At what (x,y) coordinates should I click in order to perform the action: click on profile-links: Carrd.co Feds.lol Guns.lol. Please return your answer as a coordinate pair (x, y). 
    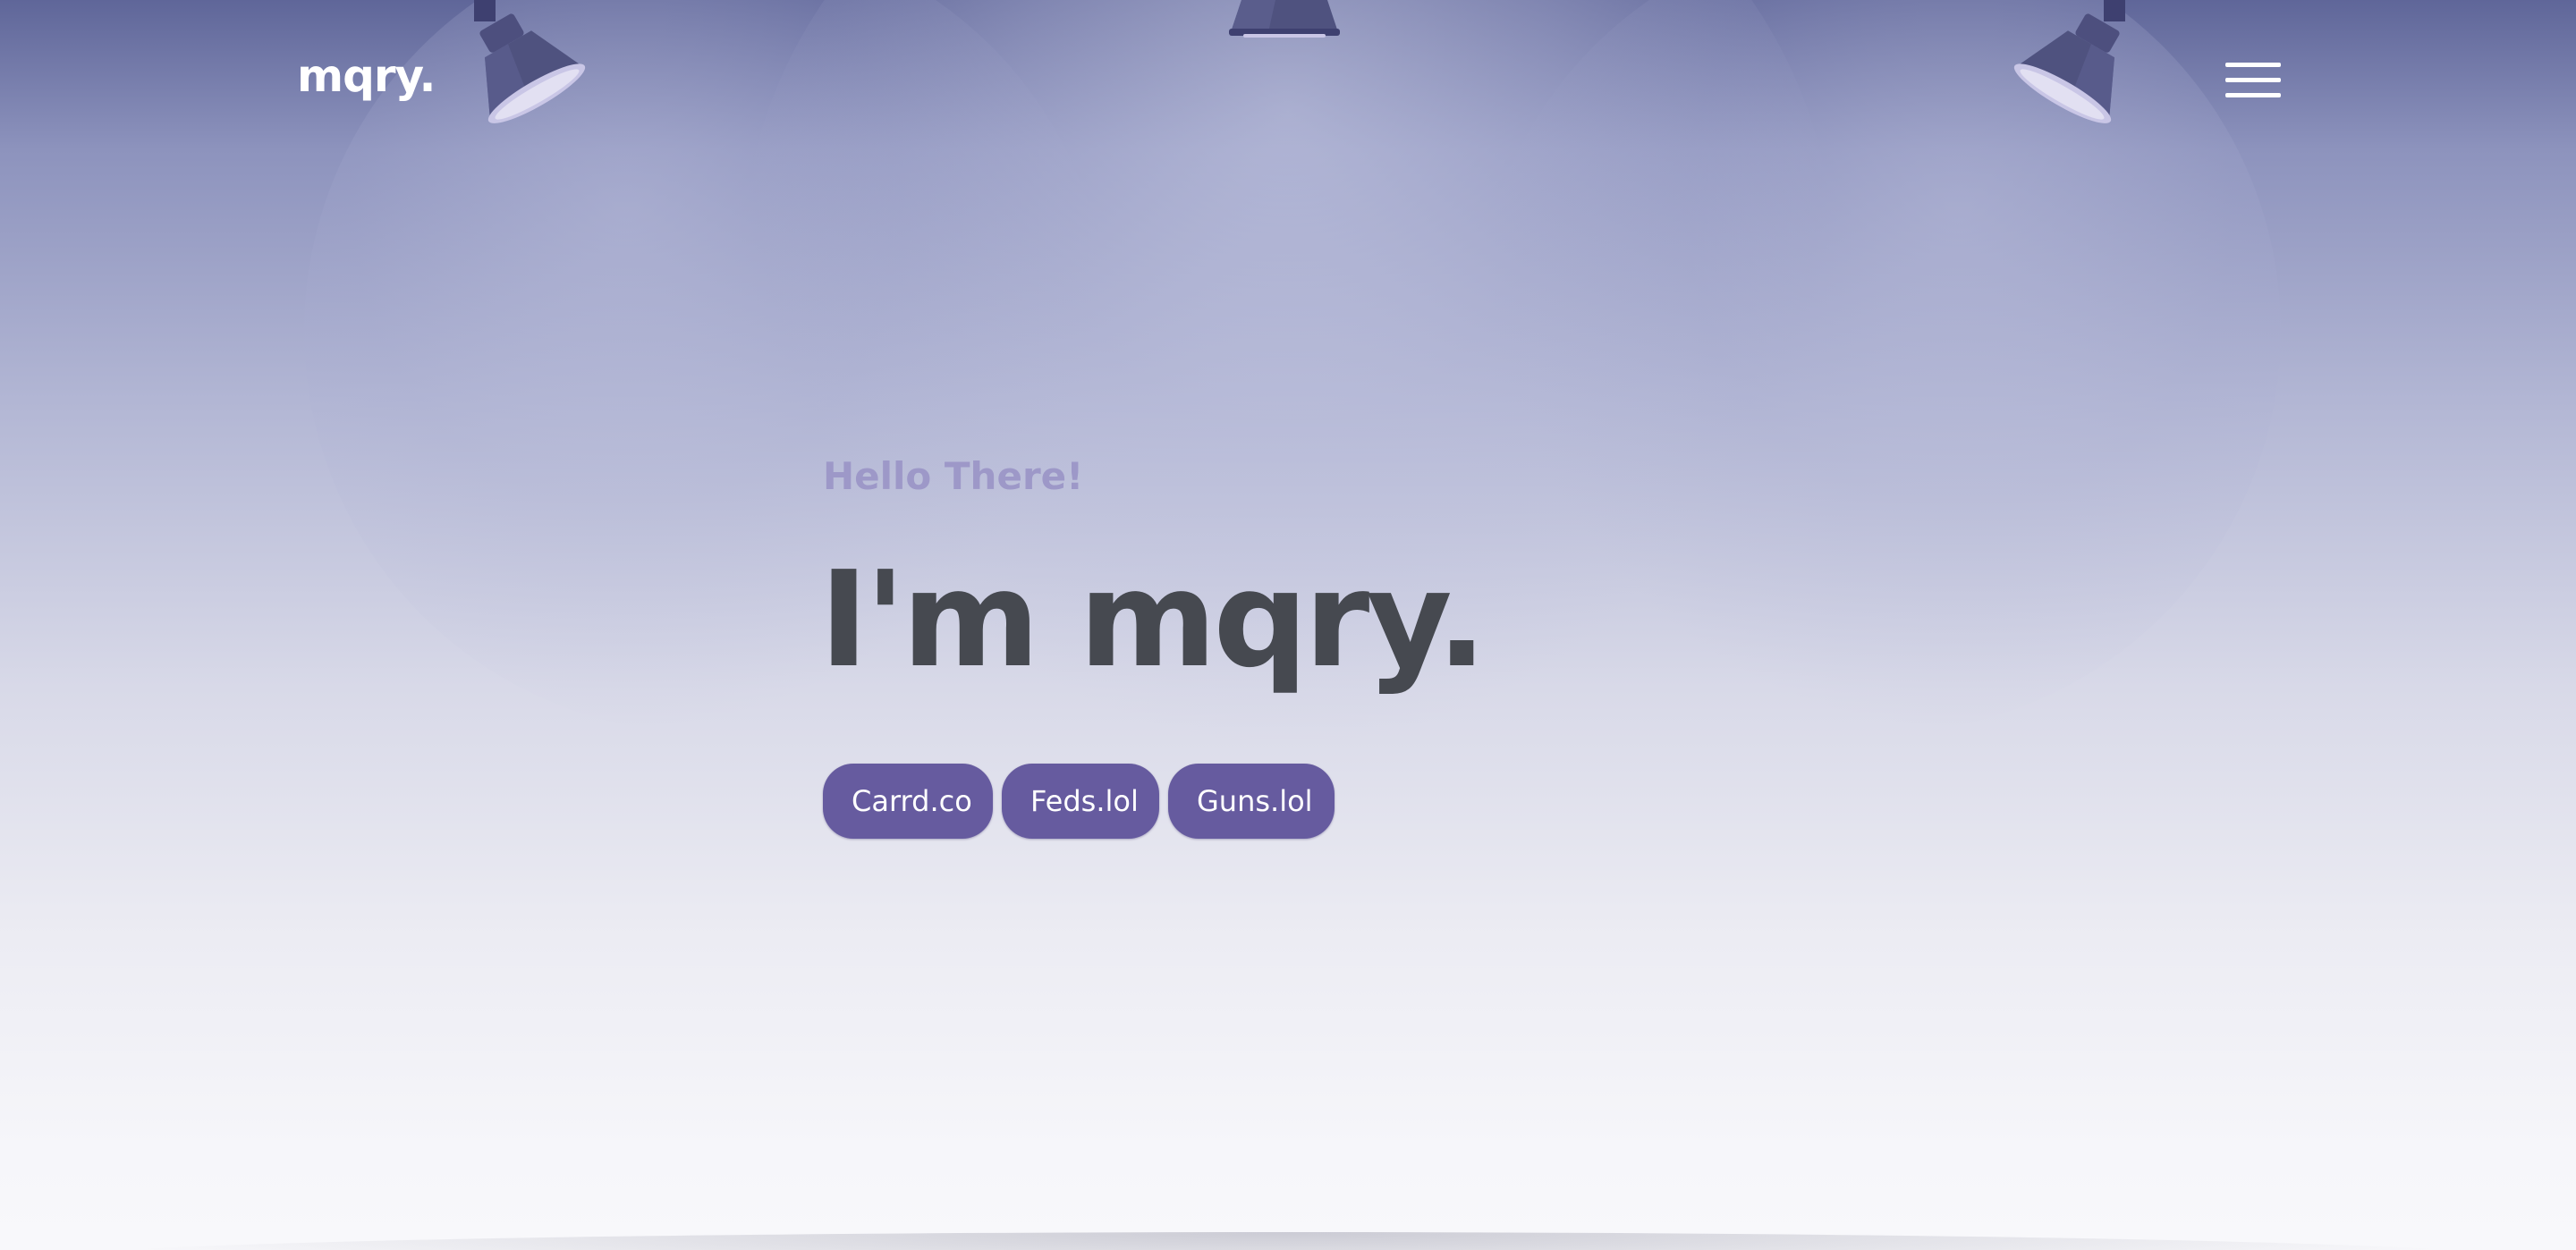
    Looking at the image, I should click on (1079, 801).